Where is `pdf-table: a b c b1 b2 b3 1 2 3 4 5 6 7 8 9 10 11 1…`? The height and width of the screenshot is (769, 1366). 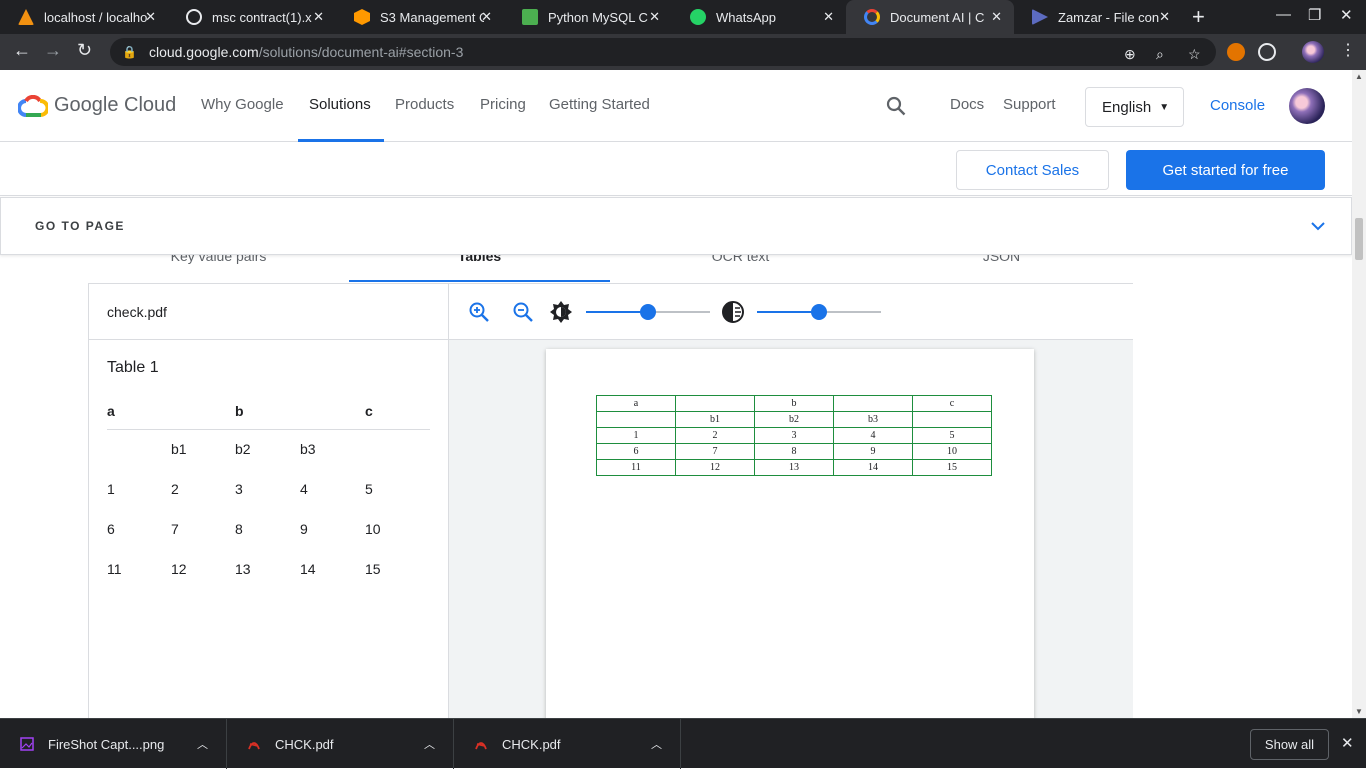 pdf-table: a b c b1 b2 b3 1 2 3 4 5 6 7 8 9 10 11 1… is located at coordinates (794, 435).